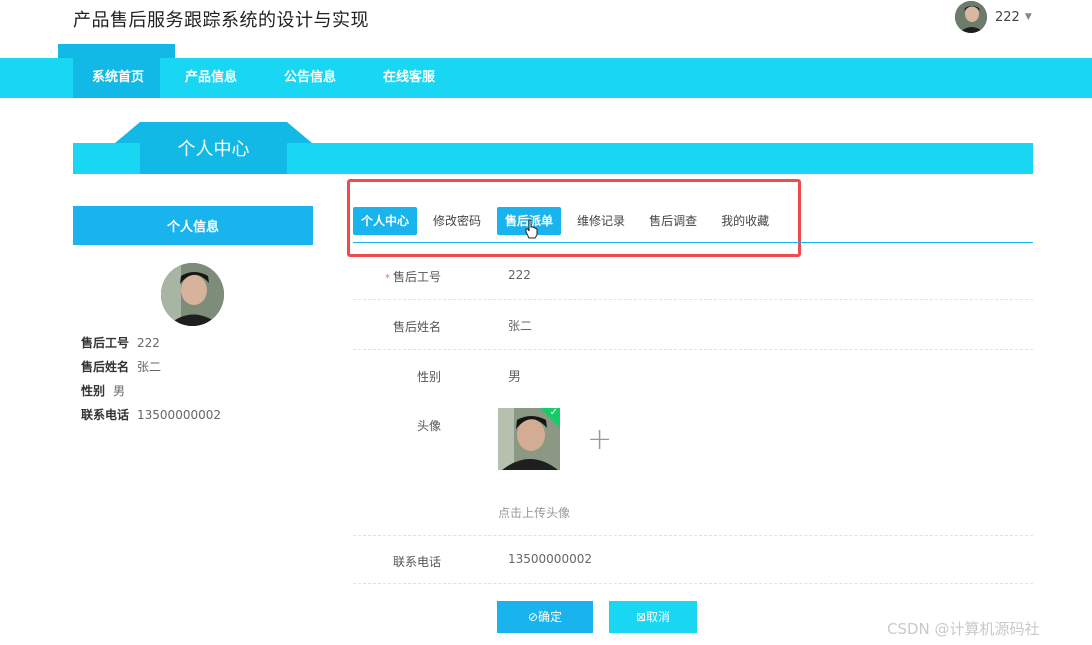 The height and width of the screenshot is (645, 1092). I want to click on info-row-gender: 性别男, so click(151, 391).